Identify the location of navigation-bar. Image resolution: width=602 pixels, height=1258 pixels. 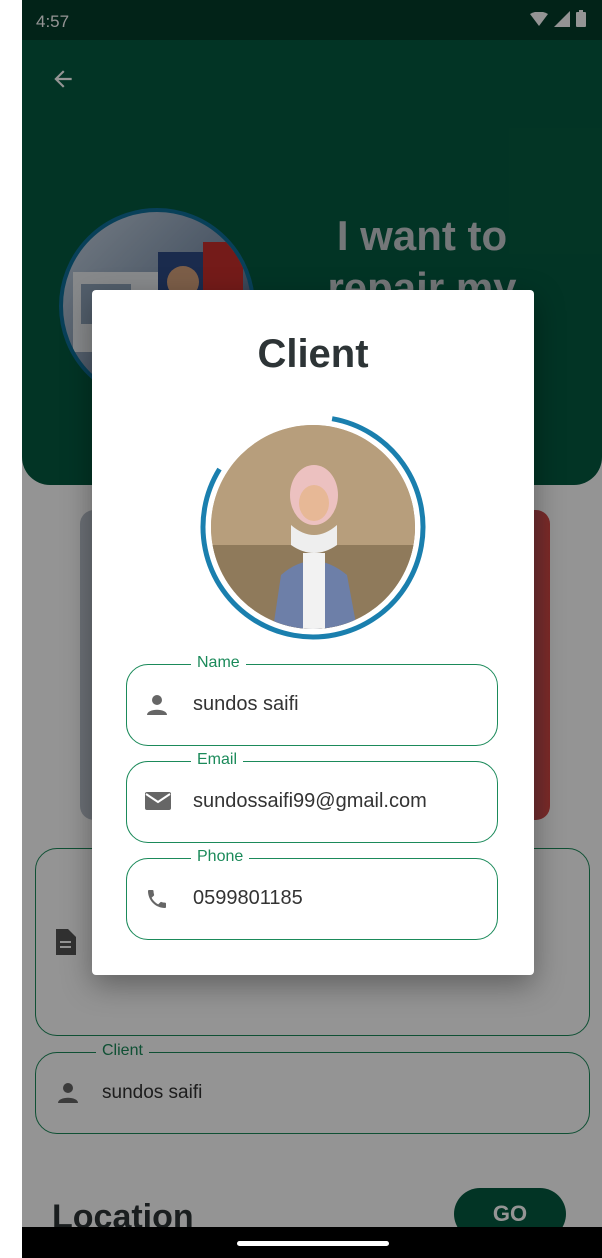
(312, 1242).